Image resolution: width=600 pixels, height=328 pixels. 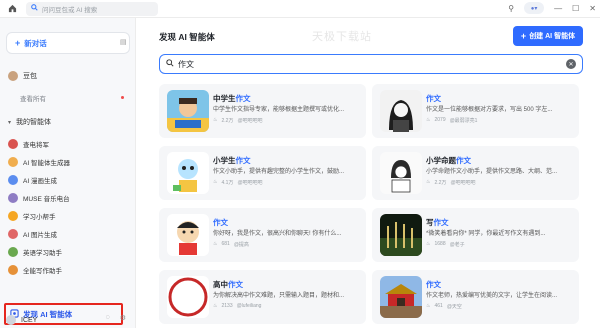 I want to click on sidebar-bot-item: AI 图片生成, so click(x=68, y=234).